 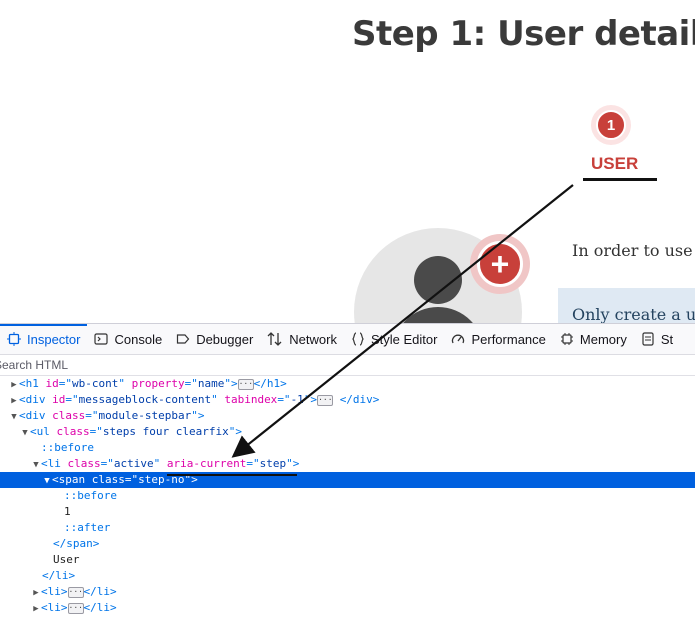 I want to click on tree-row-text: User, so click(x=347, y=560).